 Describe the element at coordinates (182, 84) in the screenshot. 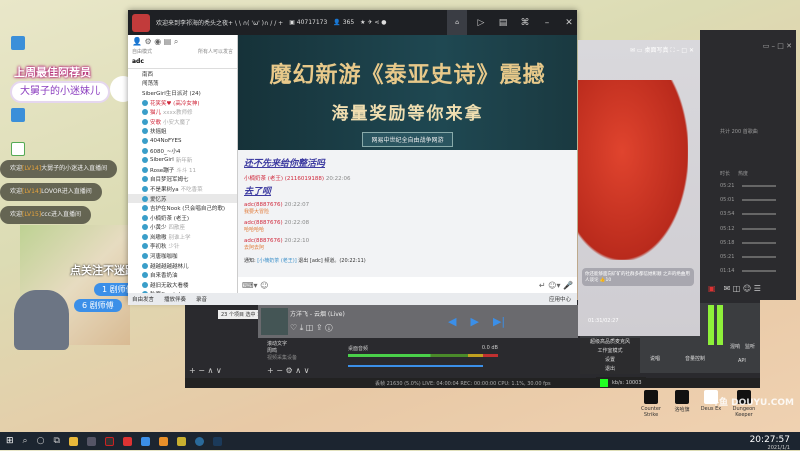

I see `channel-item: 闯荡荡` at that location.